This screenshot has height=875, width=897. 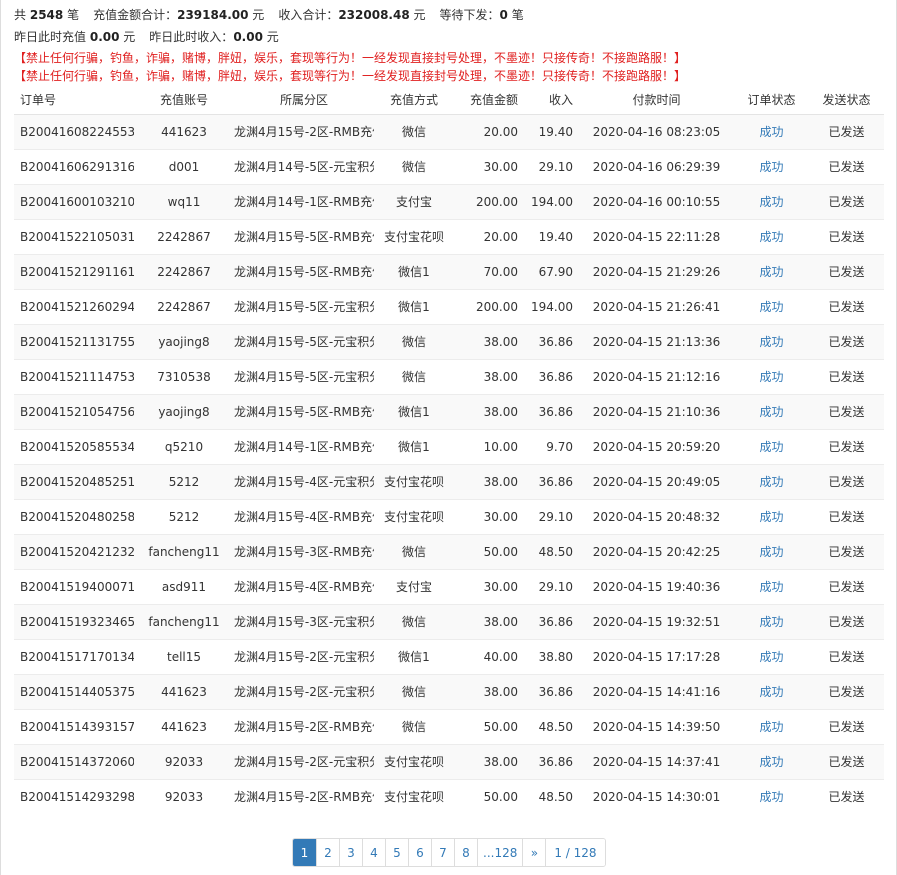 I want to click on zone-cell: 龙渊4月15号-4区-元宝积分, so click(x=304, y=481).